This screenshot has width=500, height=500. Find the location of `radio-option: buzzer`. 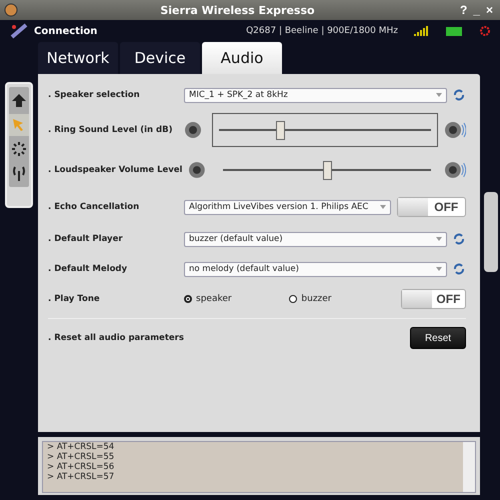

radio-option: buzzer is located at coordinates (339, 299).